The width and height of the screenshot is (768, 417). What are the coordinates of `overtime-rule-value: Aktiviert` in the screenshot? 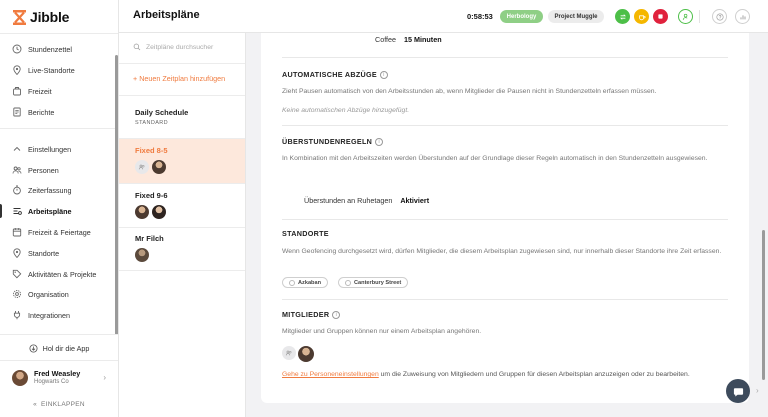 It's located at (415, 200).